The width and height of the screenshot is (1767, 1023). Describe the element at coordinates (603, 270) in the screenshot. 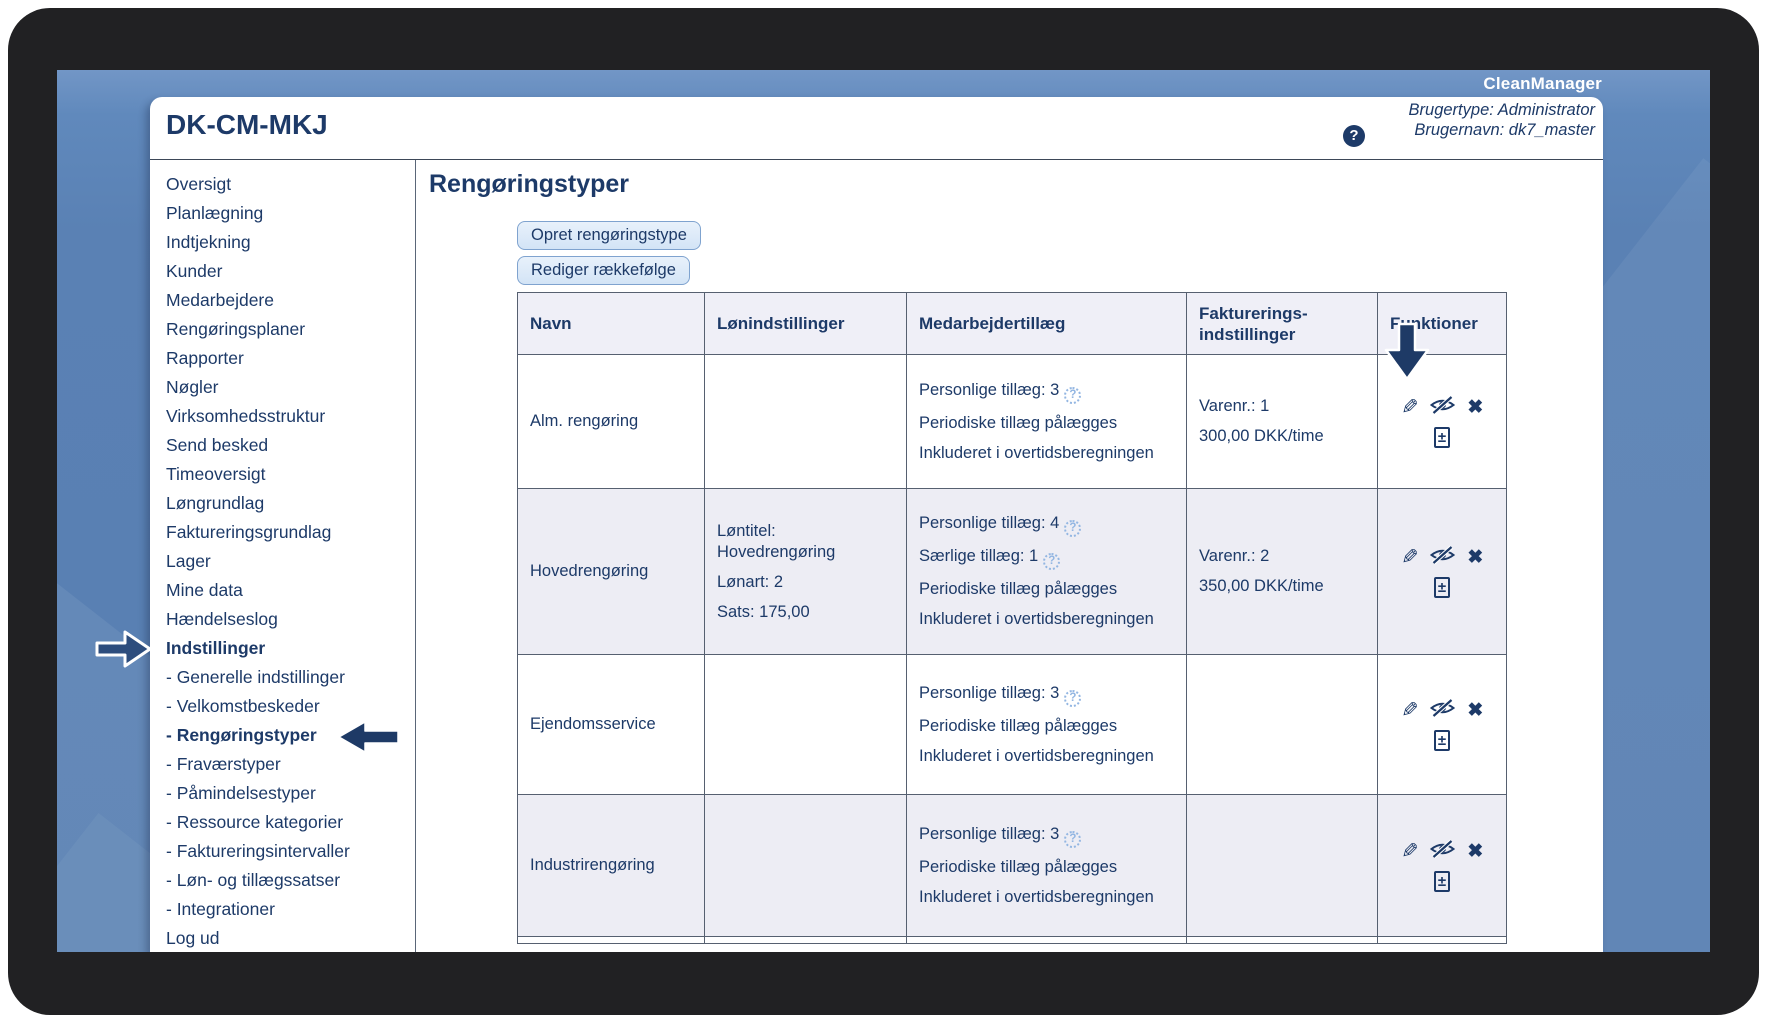

I see `edit-order-button: Rediger rækkefølge` at that location.